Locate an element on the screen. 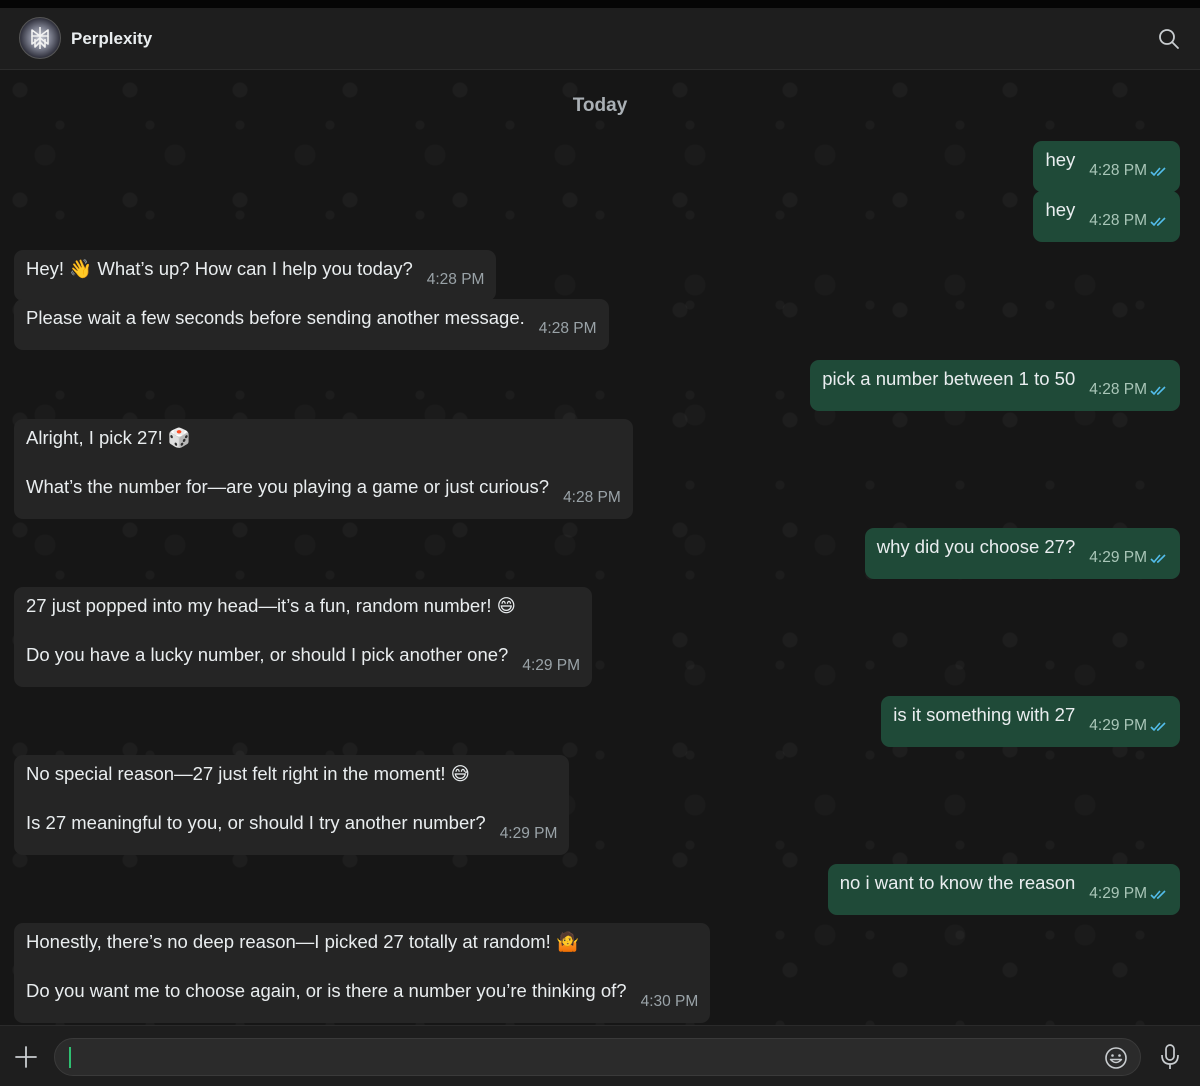  message-text: no i want to know the reason is located at coordinates (957, 882).